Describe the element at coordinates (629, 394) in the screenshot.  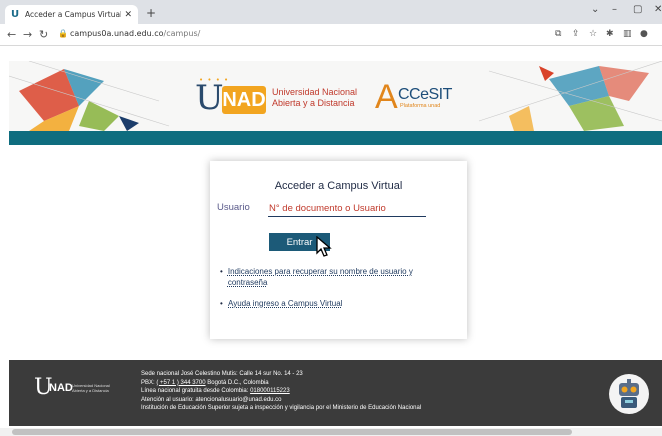
I see `chatbot-avatar-icon` at that location.